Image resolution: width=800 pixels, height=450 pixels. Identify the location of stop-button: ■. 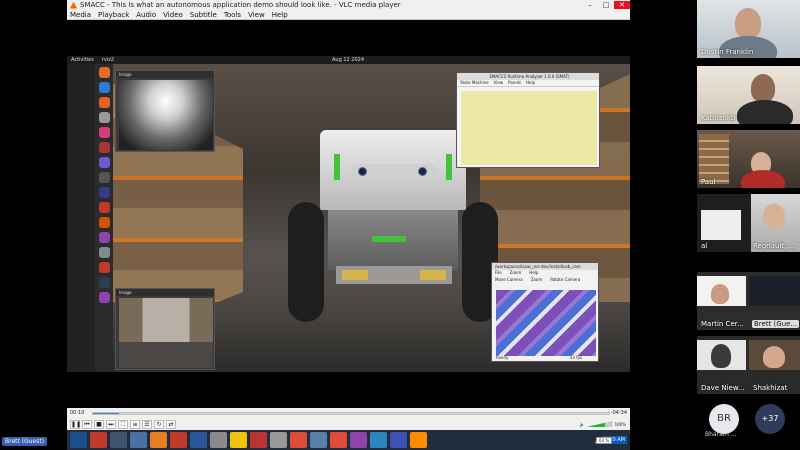
(99, 424).